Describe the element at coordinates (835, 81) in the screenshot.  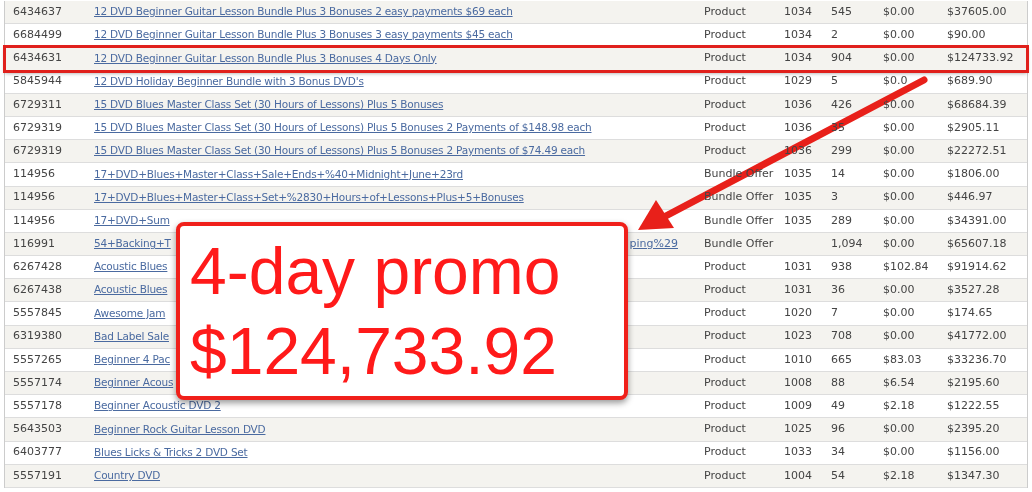
I see `table-cell-text: 5` at that location.